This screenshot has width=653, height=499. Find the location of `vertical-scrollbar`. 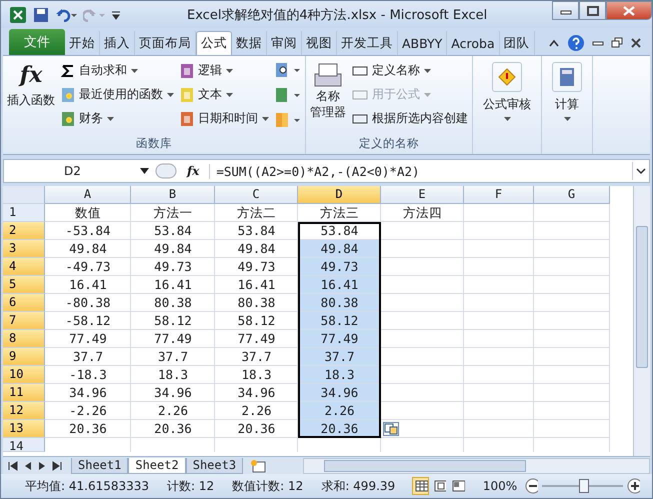

vertical-scrollbar is located at coordinates (641, 321).